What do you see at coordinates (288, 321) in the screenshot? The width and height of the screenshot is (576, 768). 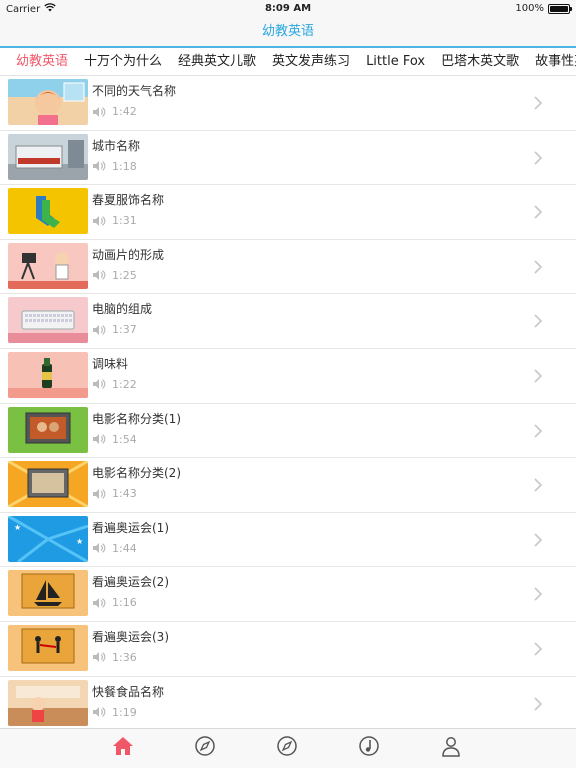 I see `list-item: 电脑的组成 1:37` at bounding box center [288, 321].